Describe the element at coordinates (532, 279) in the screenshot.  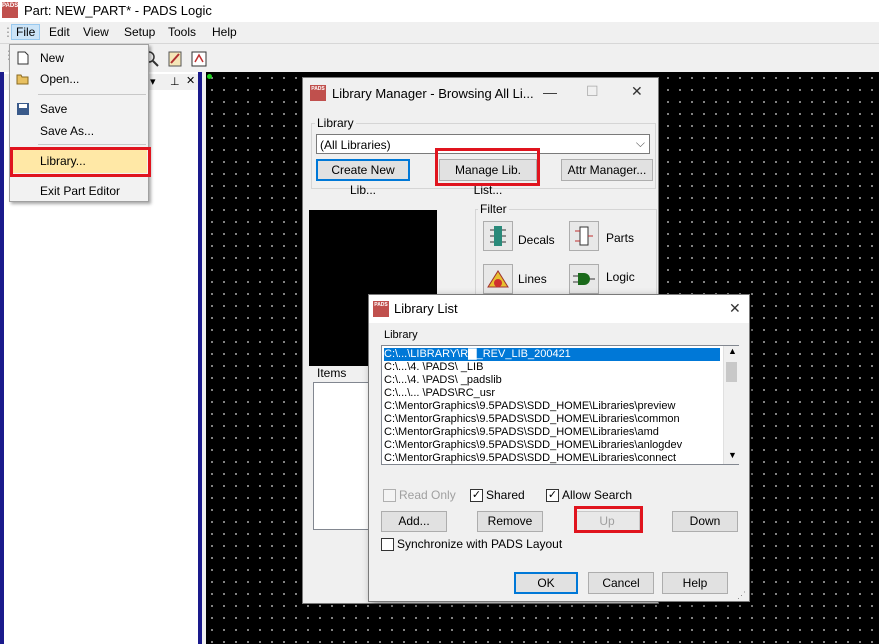
I see `lines-filter-label: Lines` at that location.